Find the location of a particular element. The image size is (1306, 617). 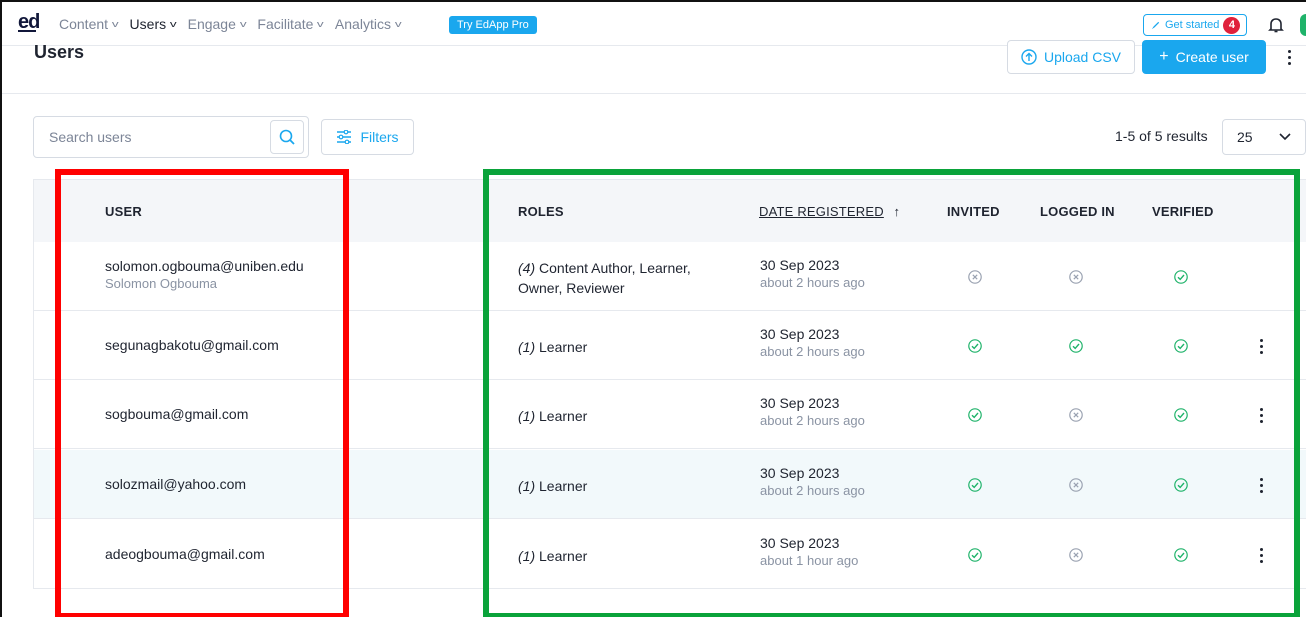

nav-item-facilitate: Facilitate v is located at coordinates (291, 24).